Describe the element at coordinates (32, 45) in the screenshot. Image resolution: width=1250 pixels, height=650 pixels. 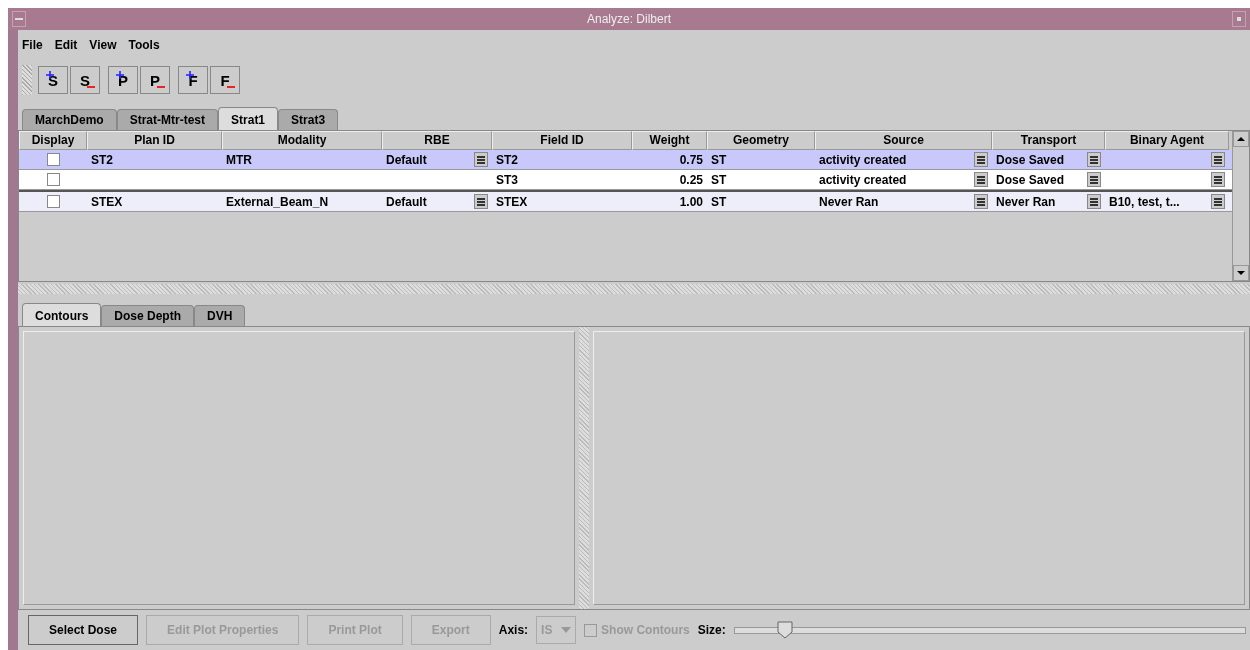
I see `menu-item: File` at that location.